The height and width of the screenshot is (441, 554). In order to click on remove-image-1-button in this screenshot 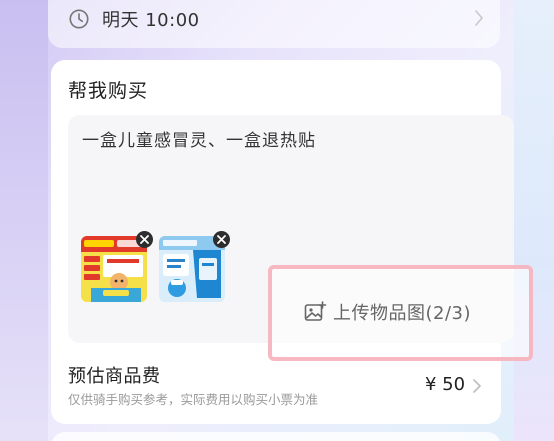, I will do `click(144, 239)`.